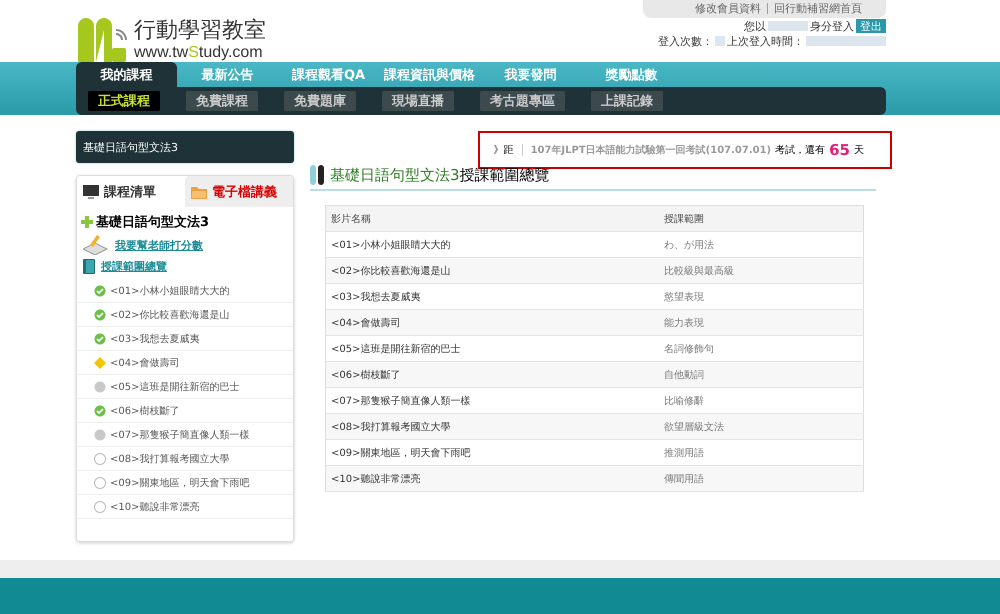 The width and height of the screenshot is (1000, 614). Describe the element at coordinates (720, 41) in the screenshot. I see `blurred-count` at that location.